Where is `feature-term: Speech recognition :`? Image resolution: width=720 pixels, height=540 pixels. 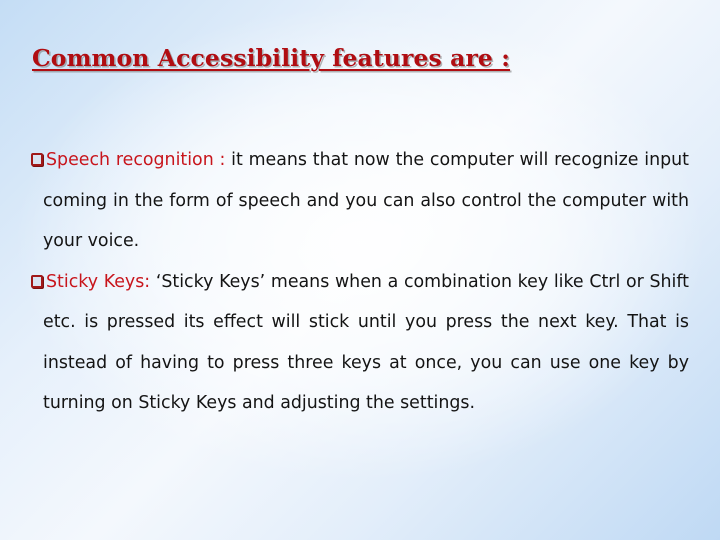
feature-term: Speech recognition : is located at coordinates (139, 160).